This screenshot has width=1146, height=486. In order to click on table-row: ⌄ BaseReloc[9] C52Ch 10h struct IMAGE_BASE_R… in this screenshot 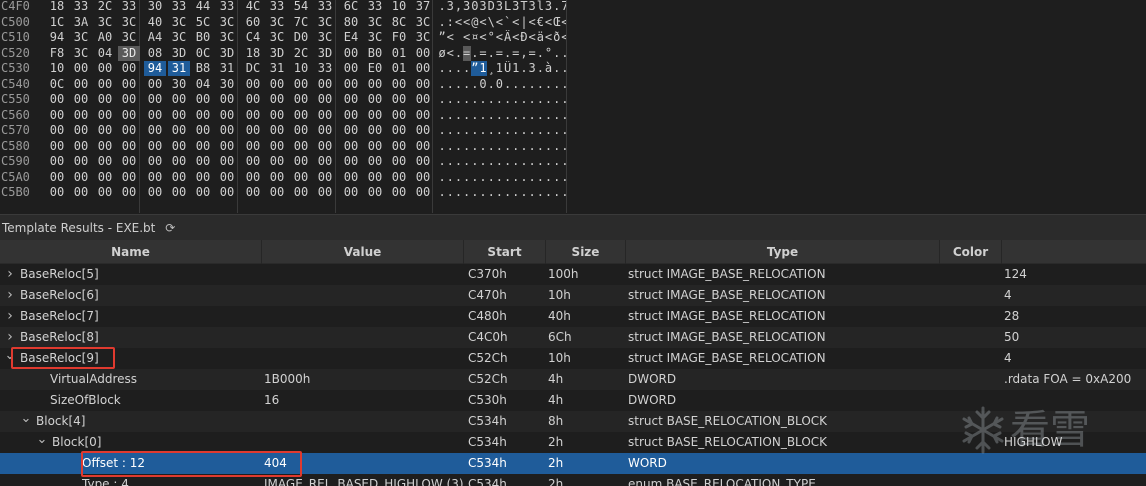, I will do `click(573, 358)`.